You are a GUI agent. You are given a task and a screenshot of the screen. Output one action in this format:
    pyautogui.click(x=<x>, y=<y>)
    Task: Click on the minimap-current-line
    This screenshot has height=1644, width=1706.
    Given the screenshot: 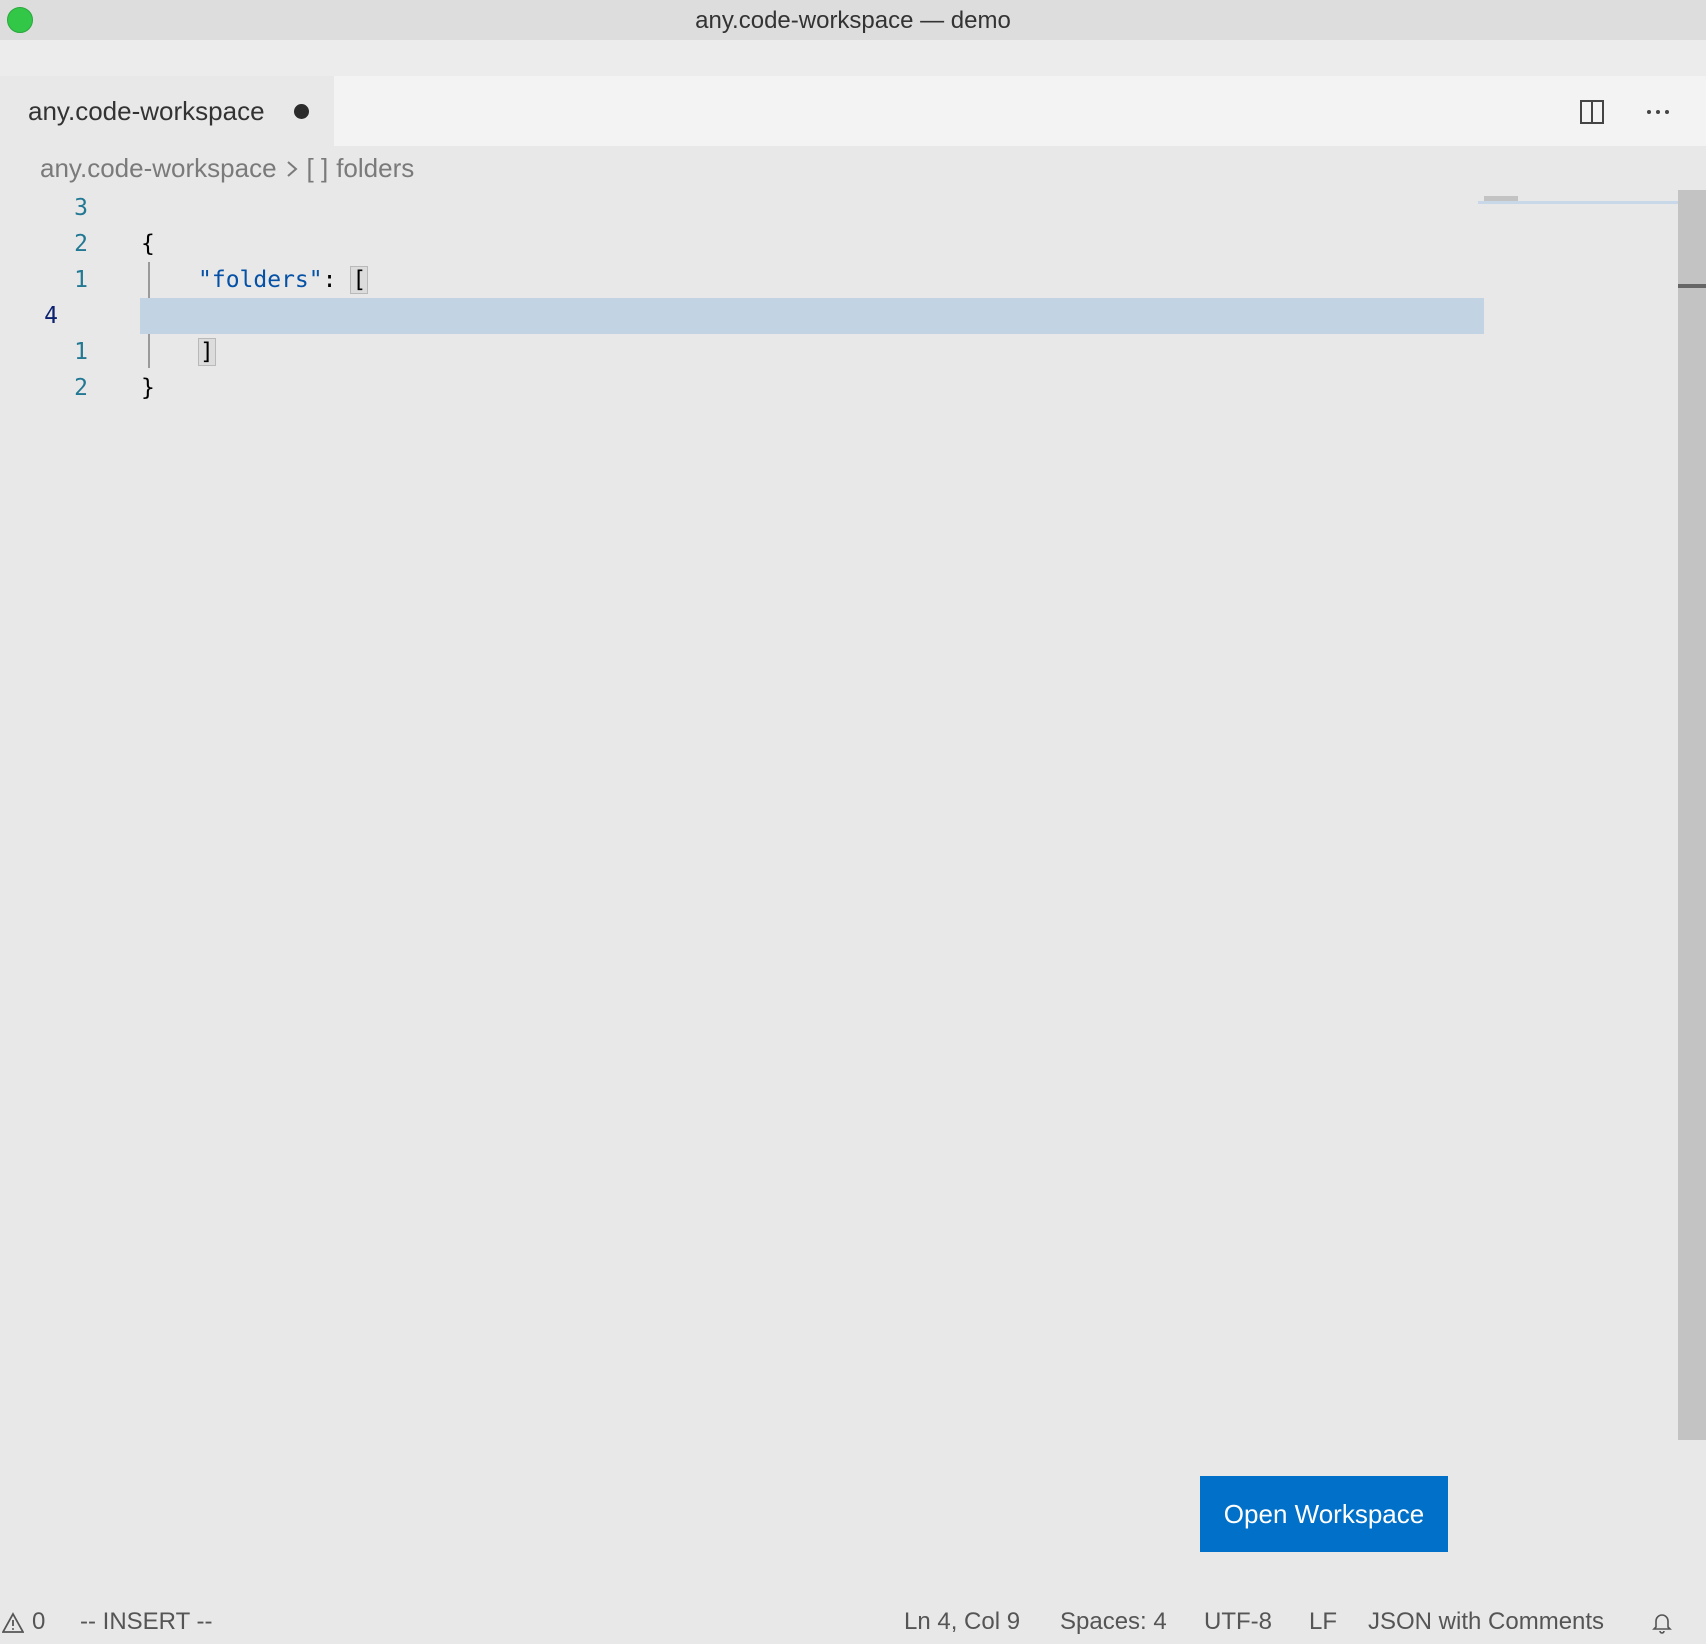 What is the action you would take?
    pyautogui.click(x=1578, y=202)
    